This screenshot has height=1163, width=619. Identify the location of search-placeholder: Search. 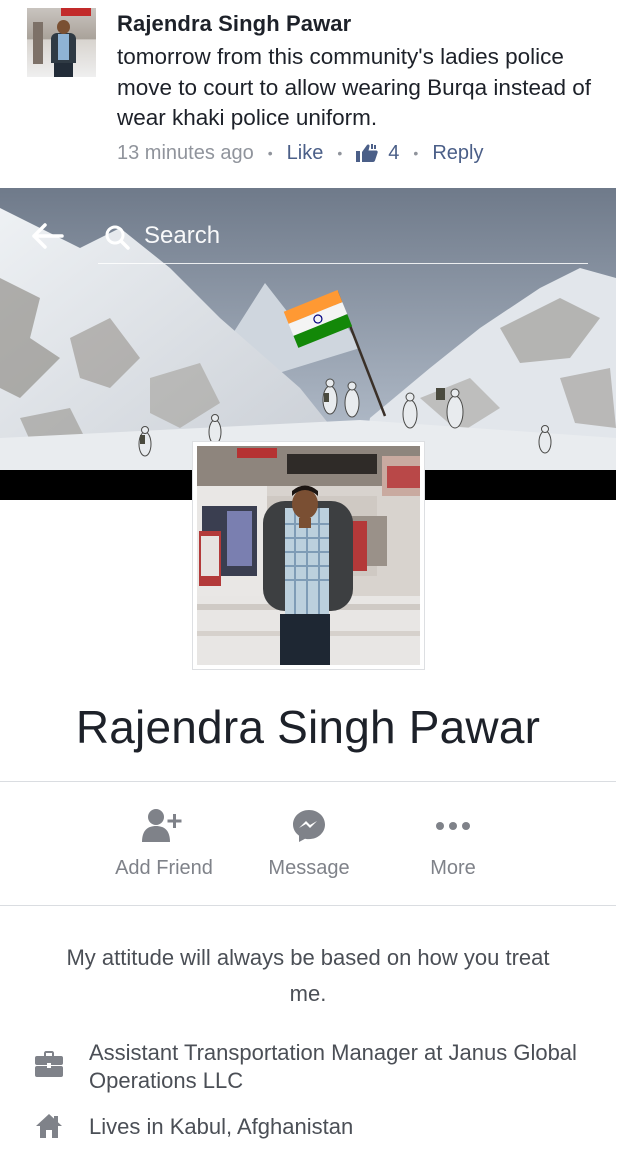
(182, 235).